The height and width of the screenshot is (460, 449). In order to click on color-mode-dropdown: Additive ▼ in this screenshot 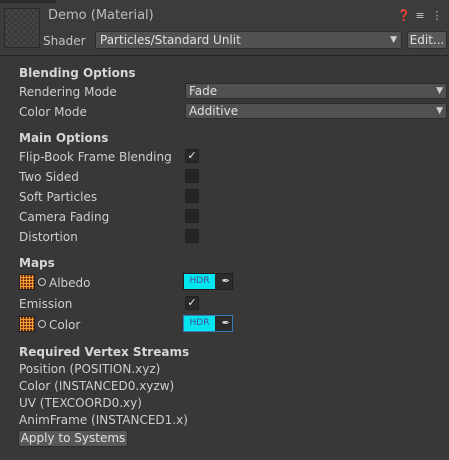, I will do `click(316, 111)`.